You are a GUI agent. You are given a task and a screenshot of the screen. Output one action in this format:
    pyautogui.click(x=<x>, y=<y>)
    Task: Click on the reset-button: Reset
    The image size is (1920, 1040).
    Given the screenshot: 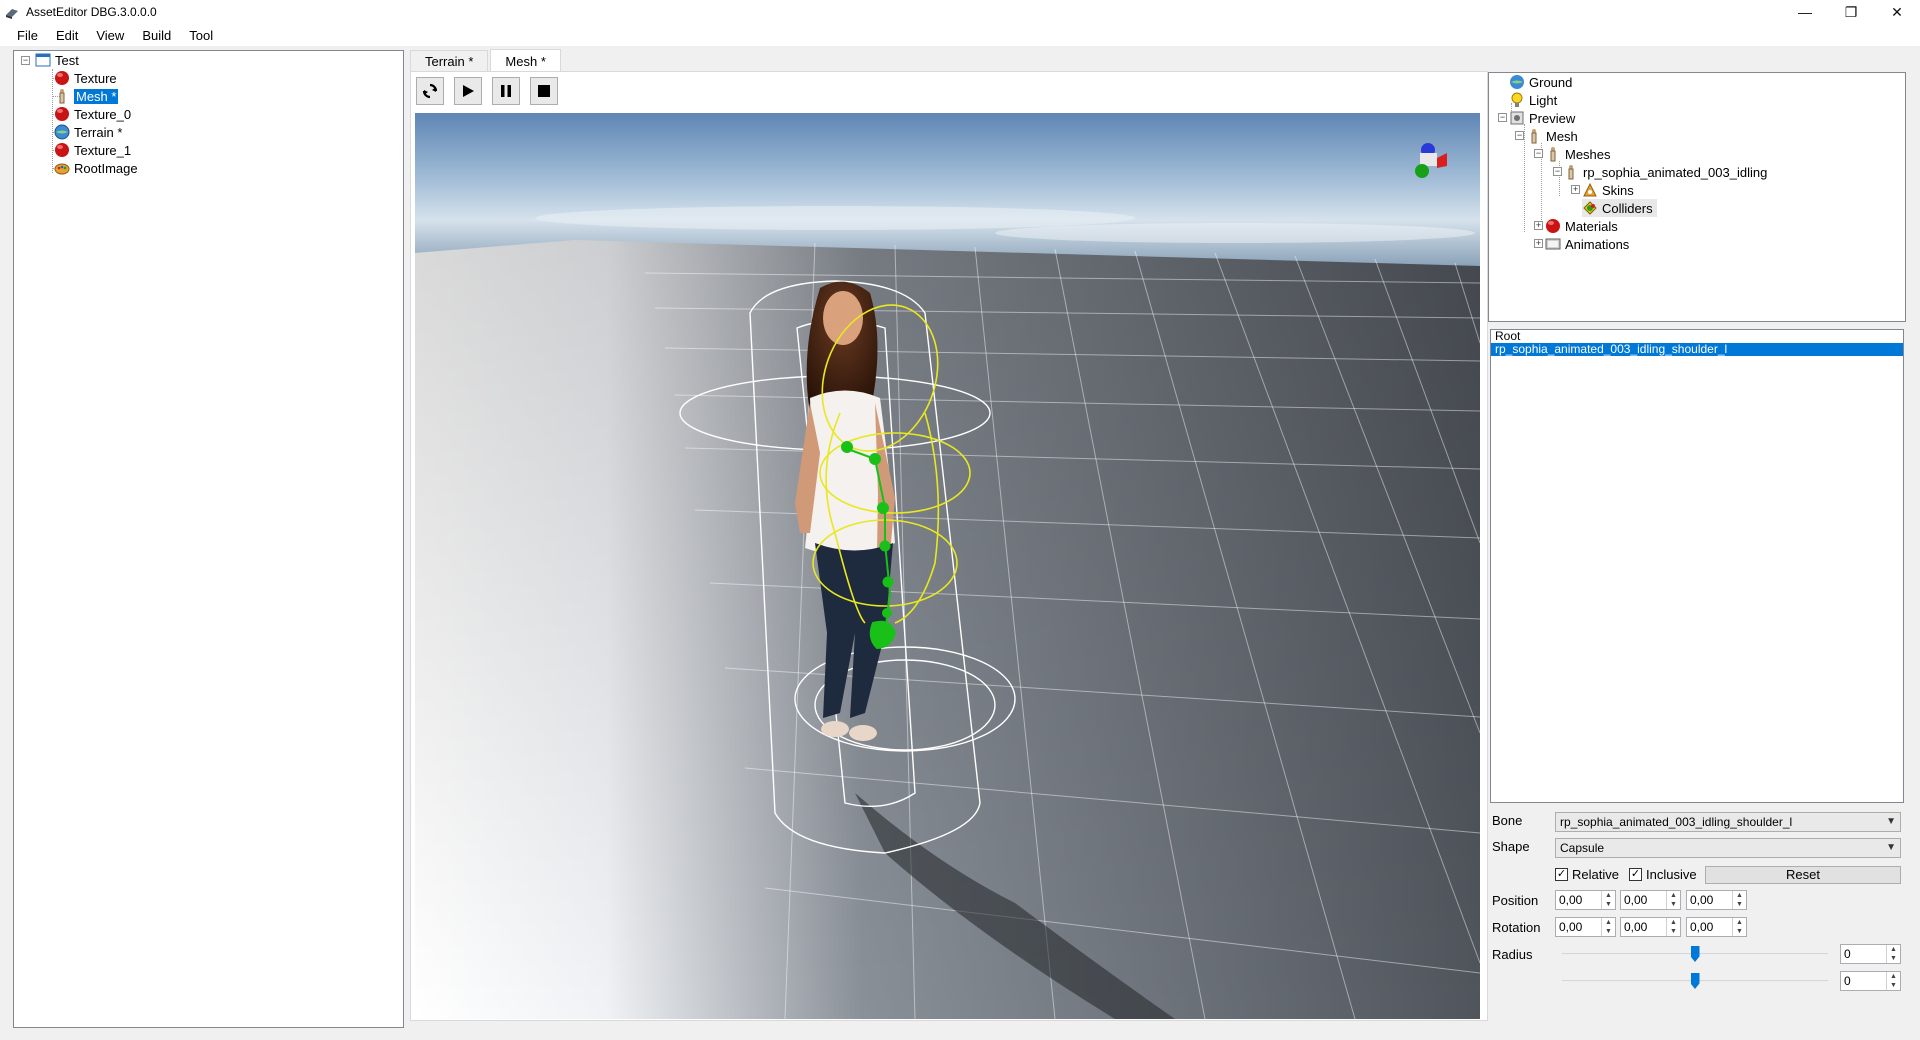 What is the action you would take?
    pyautogui.click(x=1803, y=875)
    